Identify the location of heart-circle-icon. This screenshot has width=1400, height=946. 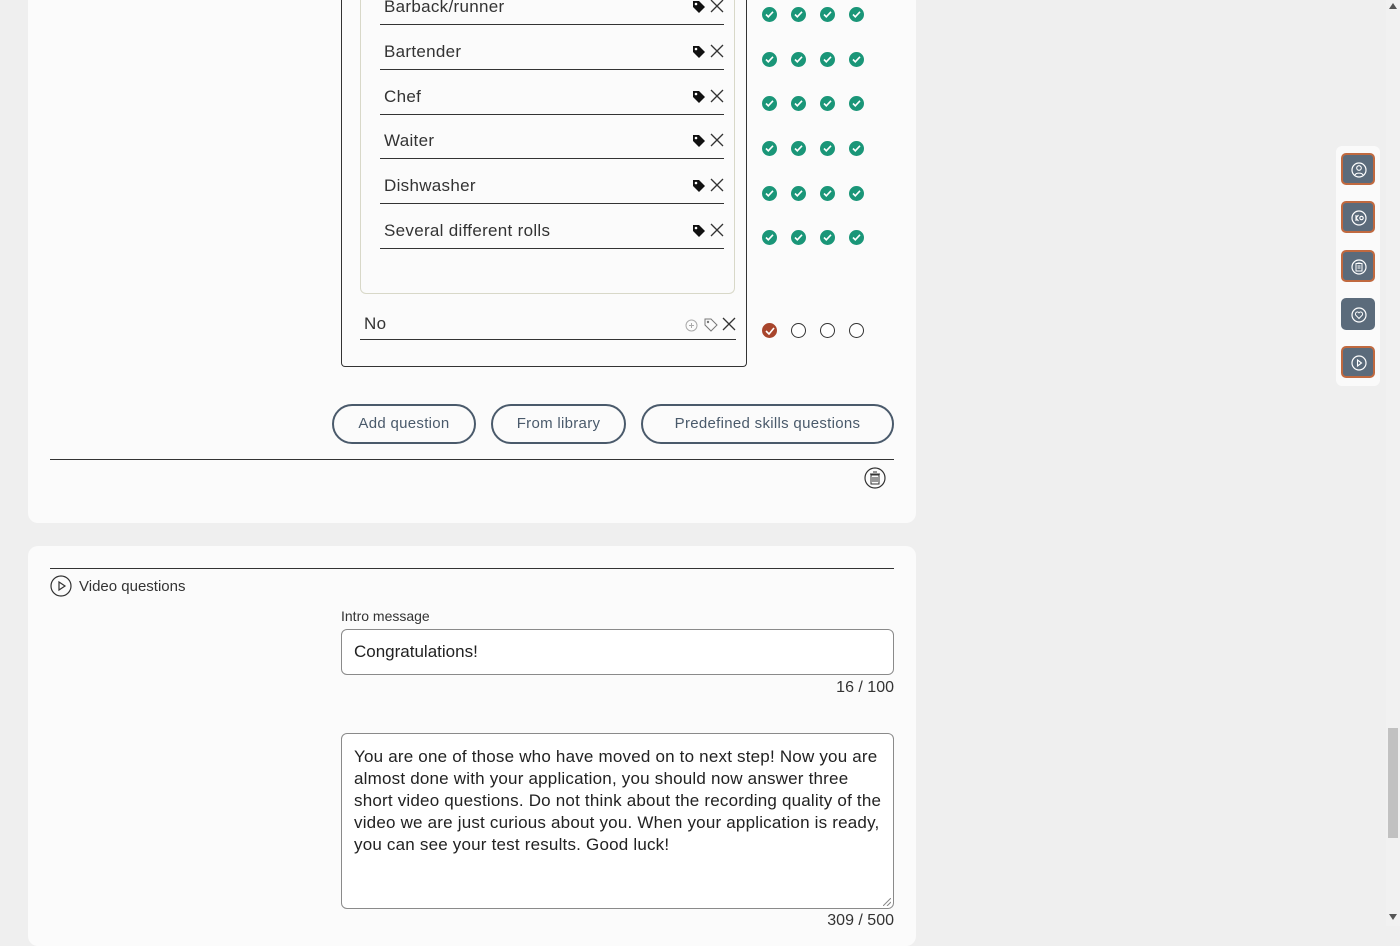
(1359, 315).